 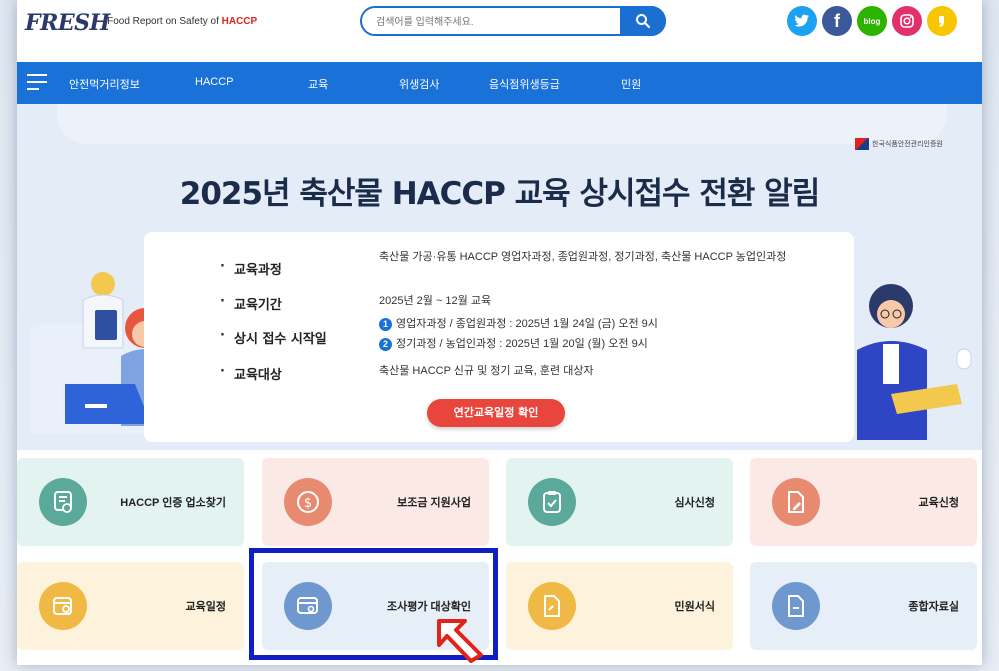 What do you see at coordinates (933, 607) in the screenshot?
I see `tile-label: 종합자료실` at bounding box center [933, 607].